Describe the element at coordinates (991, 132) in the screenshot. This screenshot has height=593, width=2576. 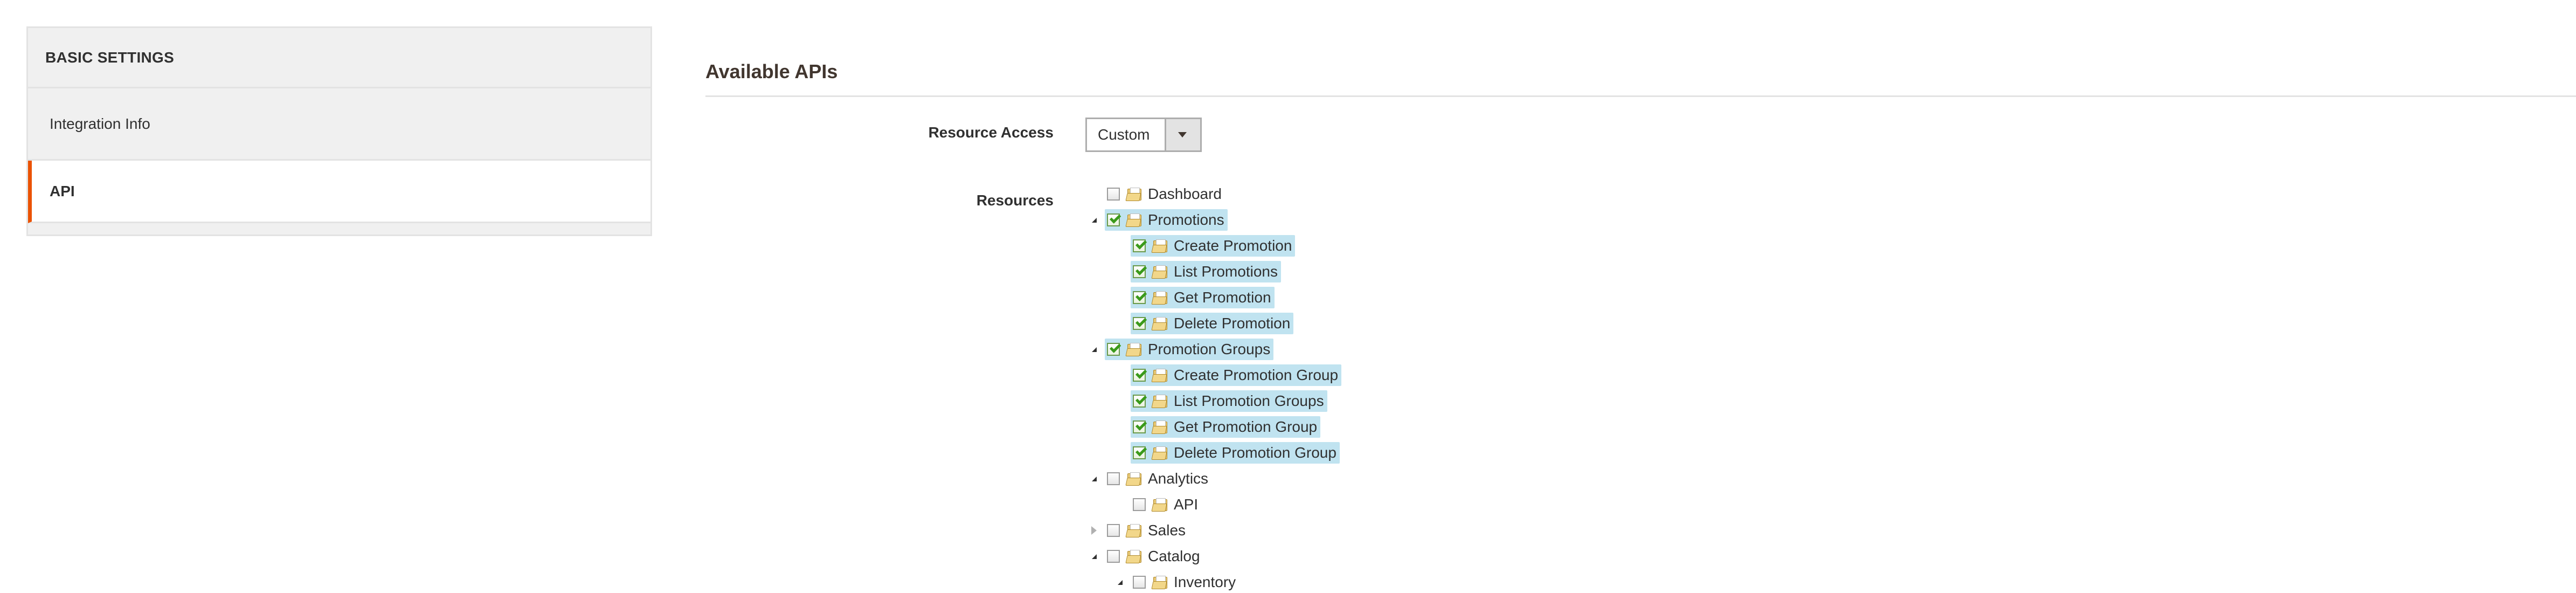
I see `resource-access-label: Resource Access` at that location.